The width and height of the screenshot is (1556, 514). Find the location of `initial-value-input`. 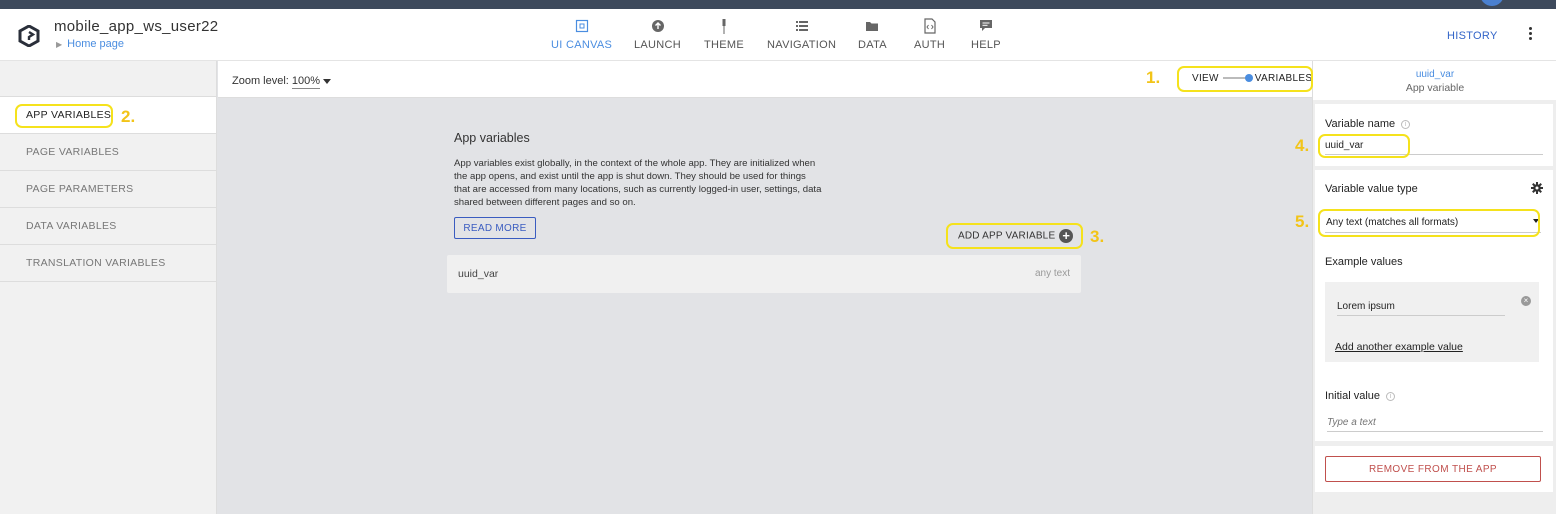

initial-value-input is located at coordinates (1435, 423).